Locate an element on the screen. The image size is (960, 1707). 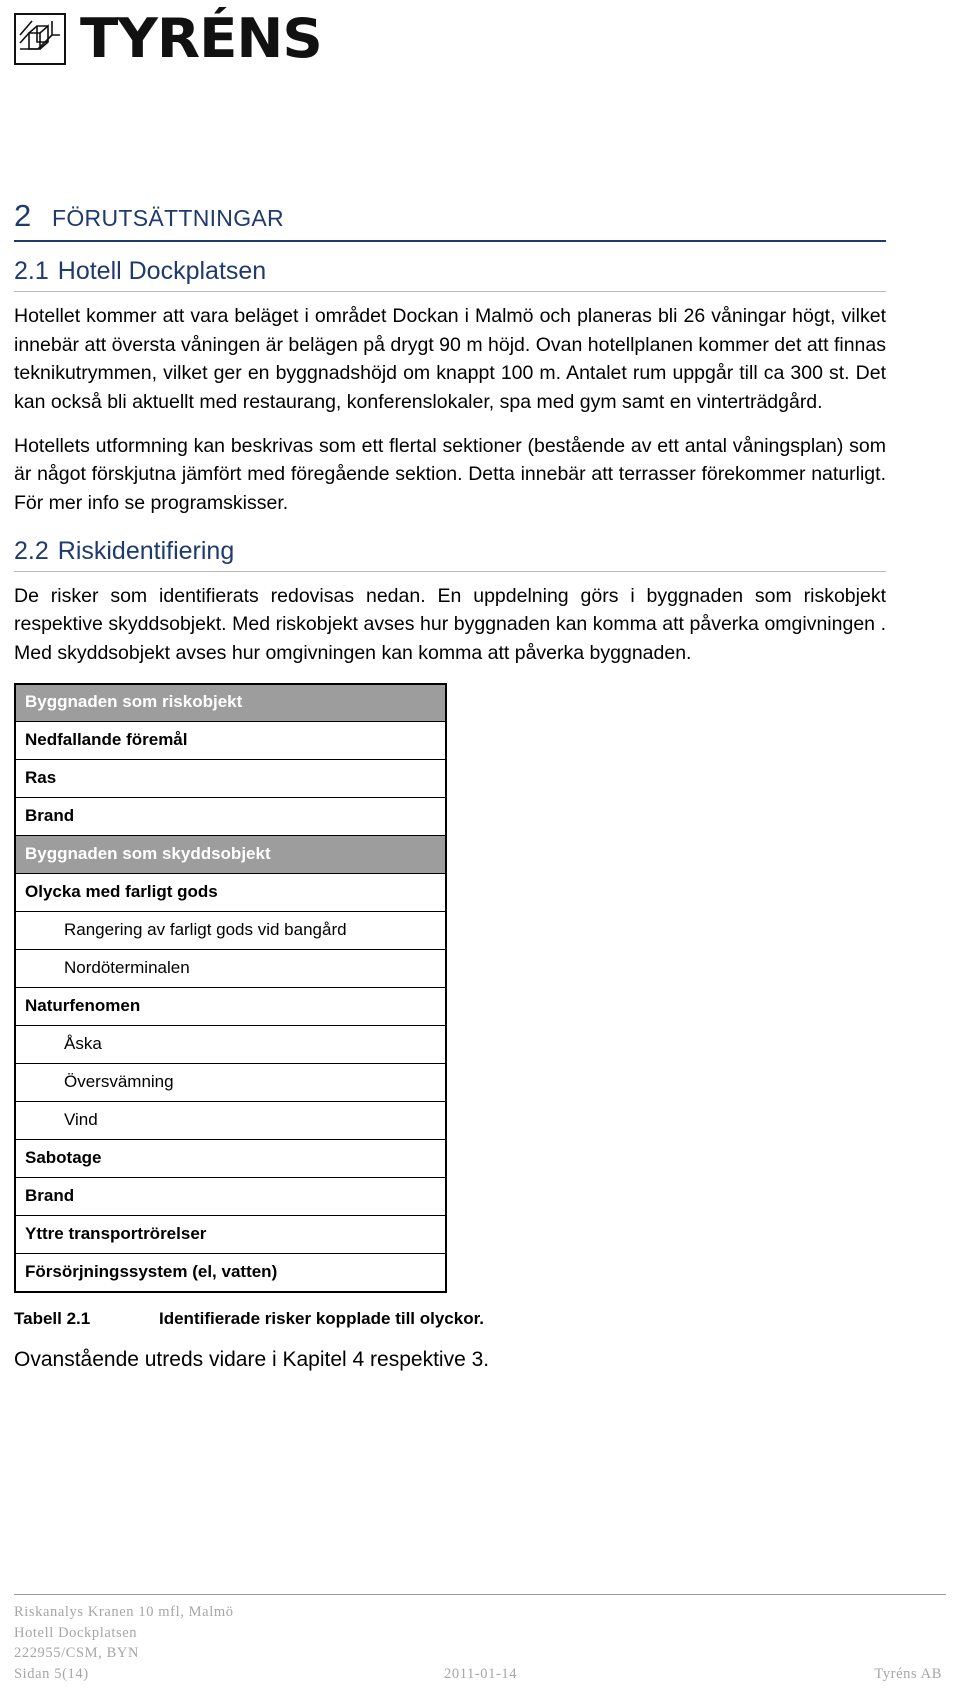
table-subitem-cell: Åska is located at coordinates (230, 1044).